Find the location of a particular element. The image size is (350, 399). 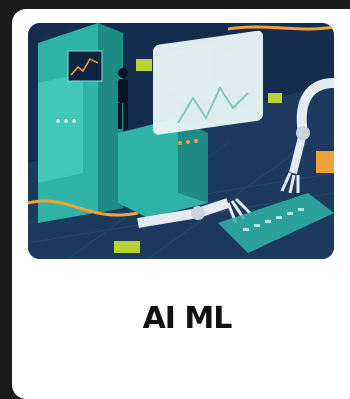

card-title: AI ML is located at coordinates (187, 318).